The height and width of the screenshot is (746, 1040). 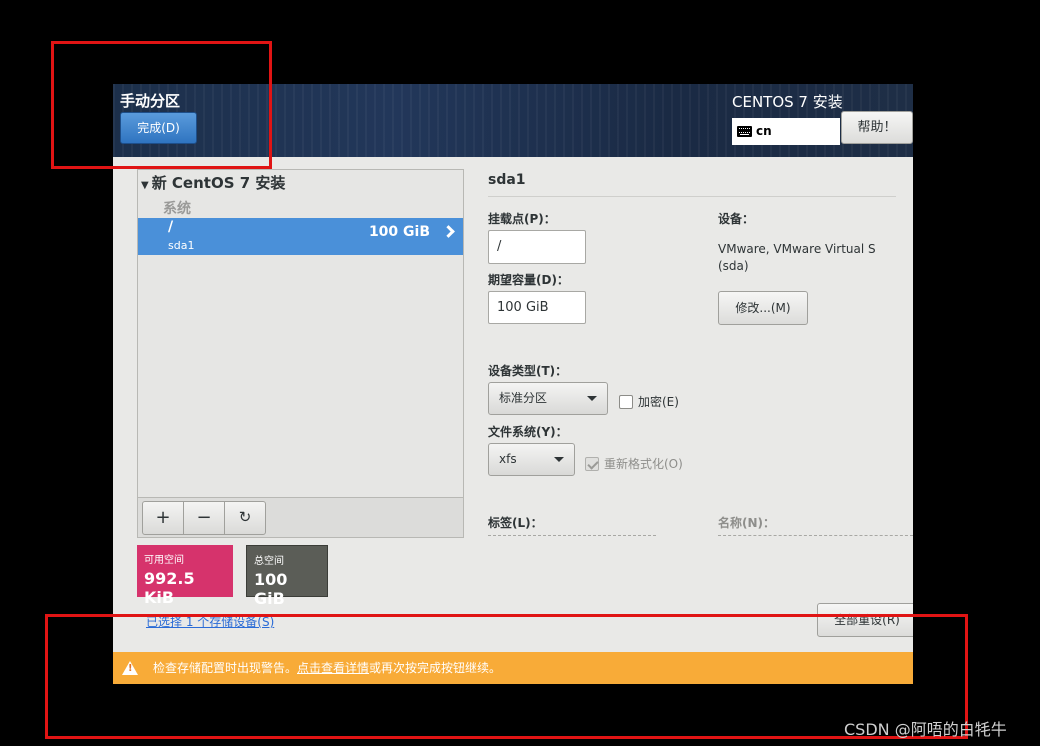 I want to click on filesystem-label: 文件系统(Y)：, so click(x=528, y=432).